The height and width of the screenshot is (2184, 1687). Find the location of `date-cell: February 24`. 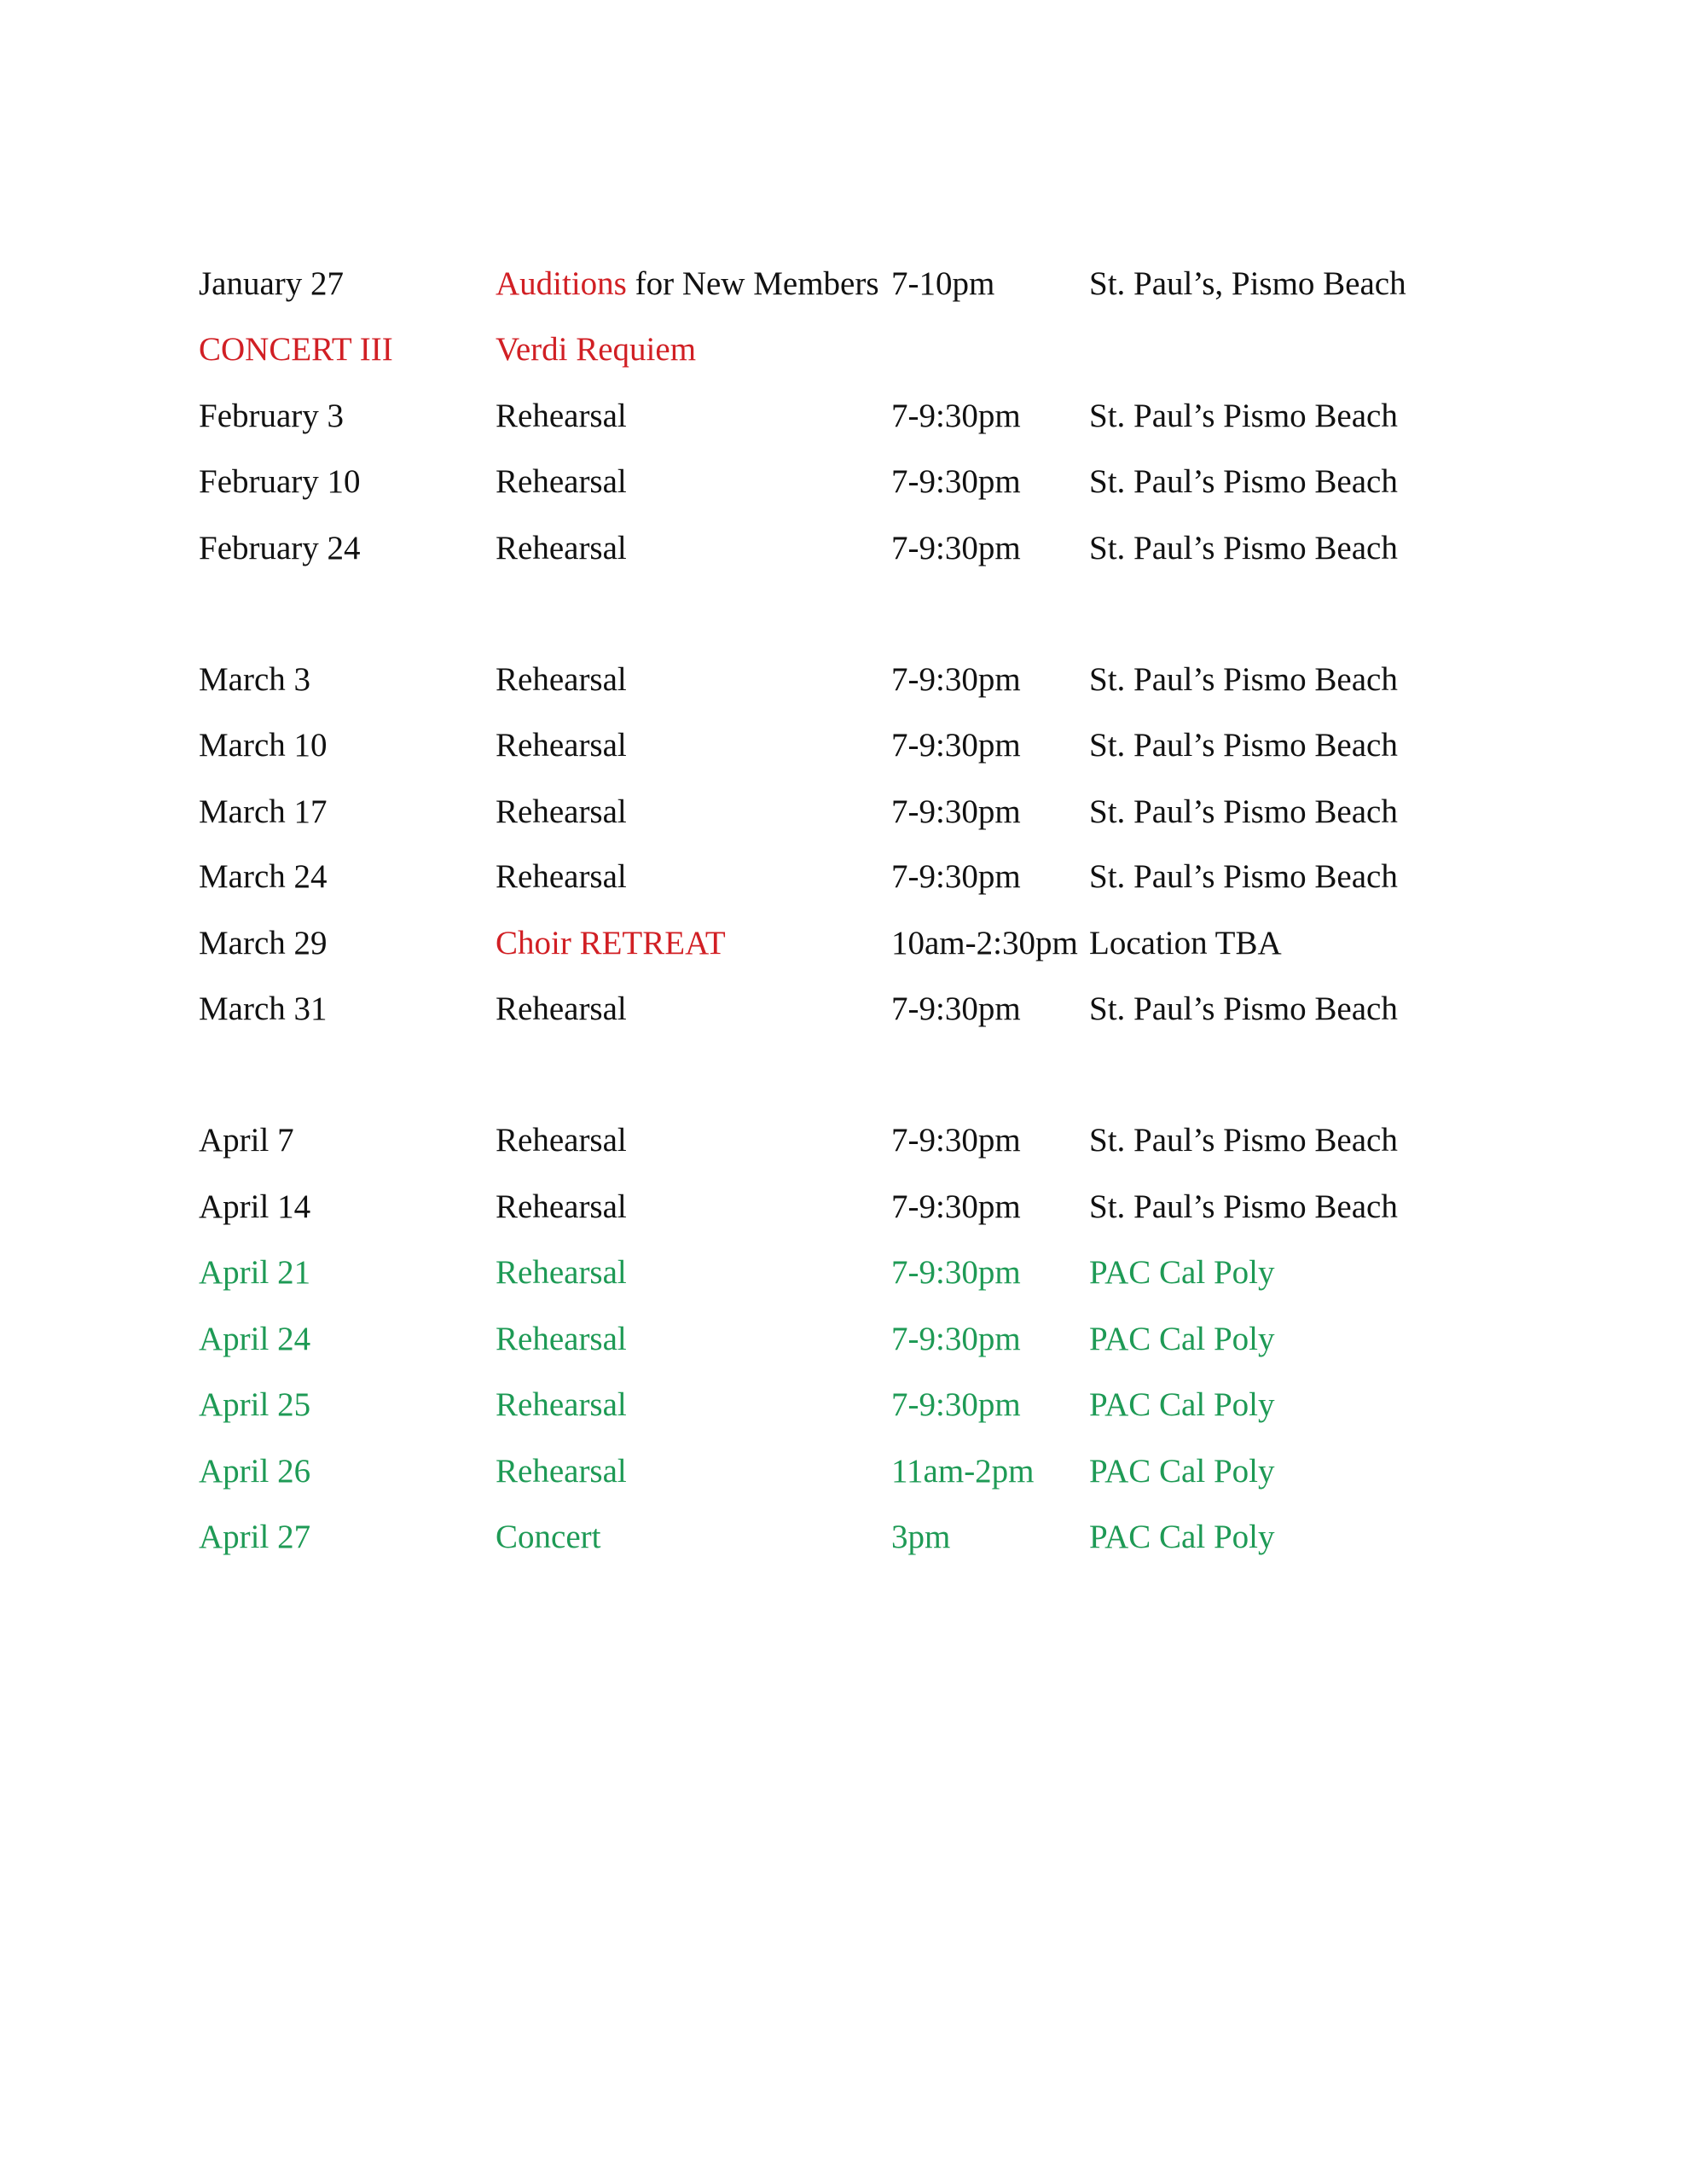

date-cell: February 24 is located at coordinates (280, 548).